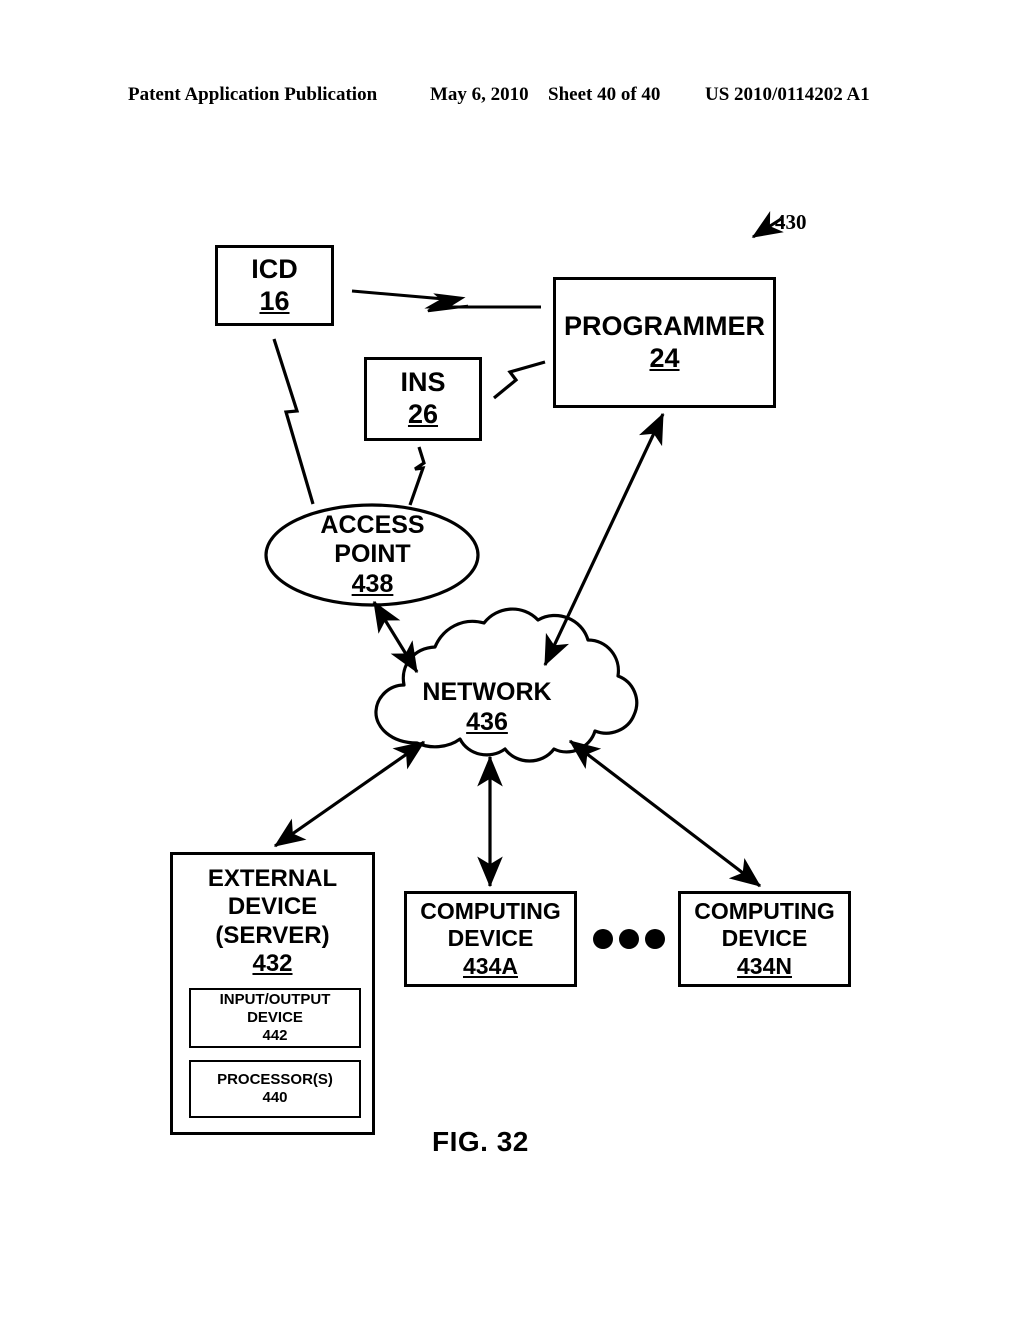  What do you see at coordinates (275, 1097) in the screenshot?
I see `subnode-processors-ref: 440` at bounding box center [275, 1097].